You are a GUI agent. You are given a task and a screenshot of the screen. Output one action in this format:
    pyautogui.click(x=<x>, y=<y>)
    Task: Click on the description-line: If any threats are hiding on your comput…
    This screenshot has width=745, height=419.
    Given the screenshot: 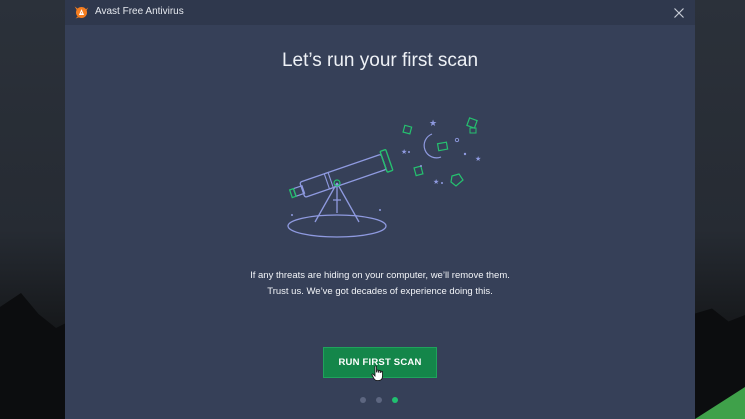 What is the action you would take?
    pyautogui.click(x=380, y=275)
    